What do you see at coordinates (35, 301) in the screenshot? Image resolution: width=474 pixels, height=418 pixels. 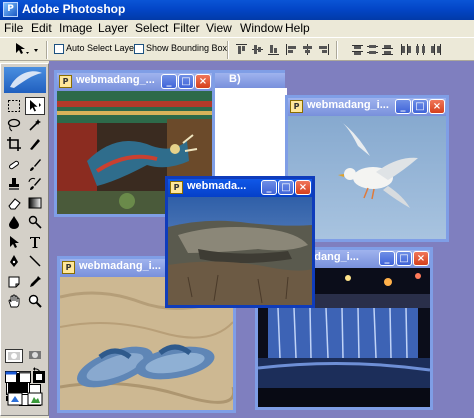 I see `zoom-tool-icon` at bounding box center [35, 301].